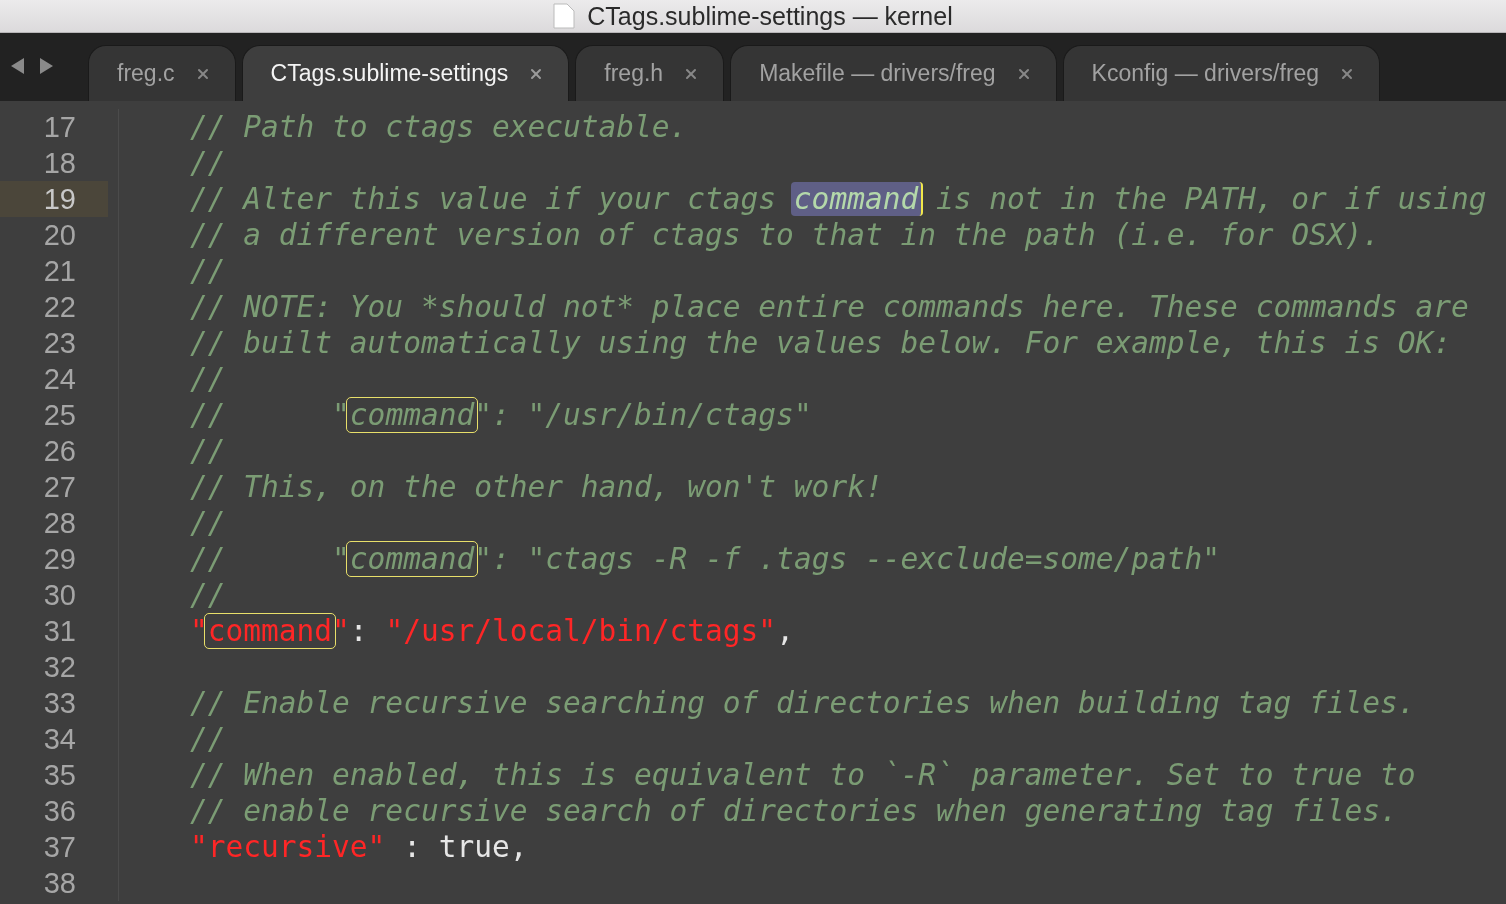  I want to click on code-line: "recursive" : true,, so click(358, 847).